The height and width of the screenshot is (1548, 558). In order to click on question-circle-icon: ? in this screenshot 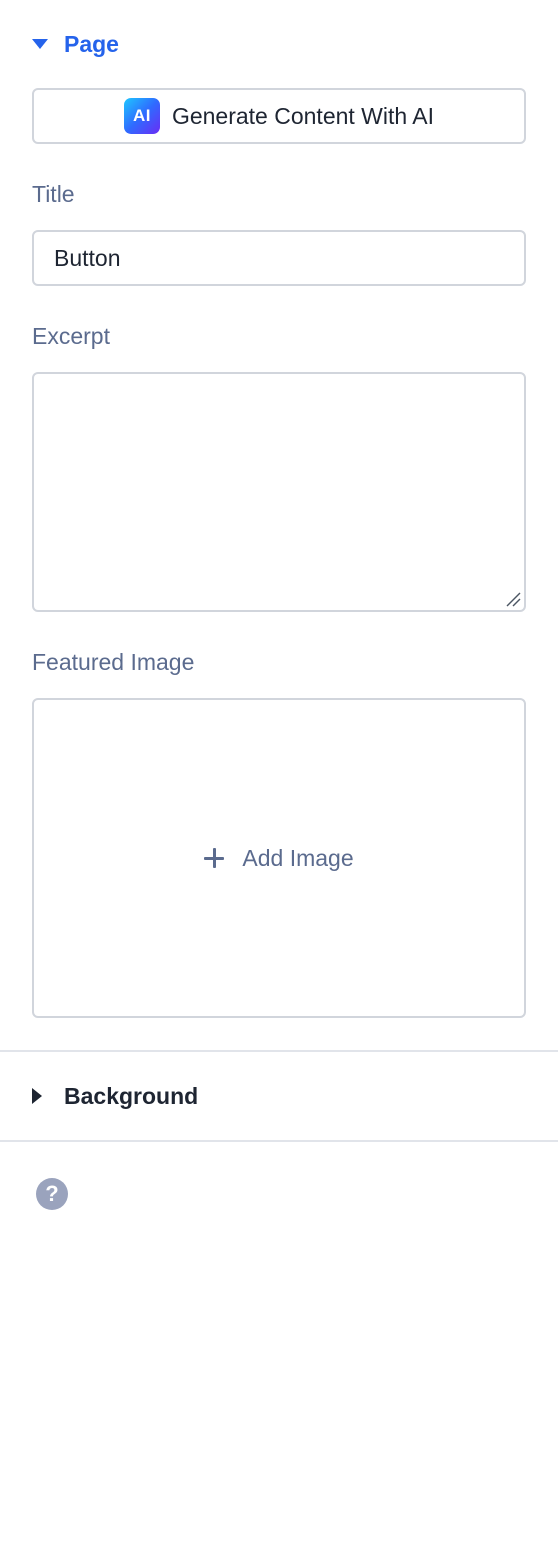, I will do `click(52, 1194)`.